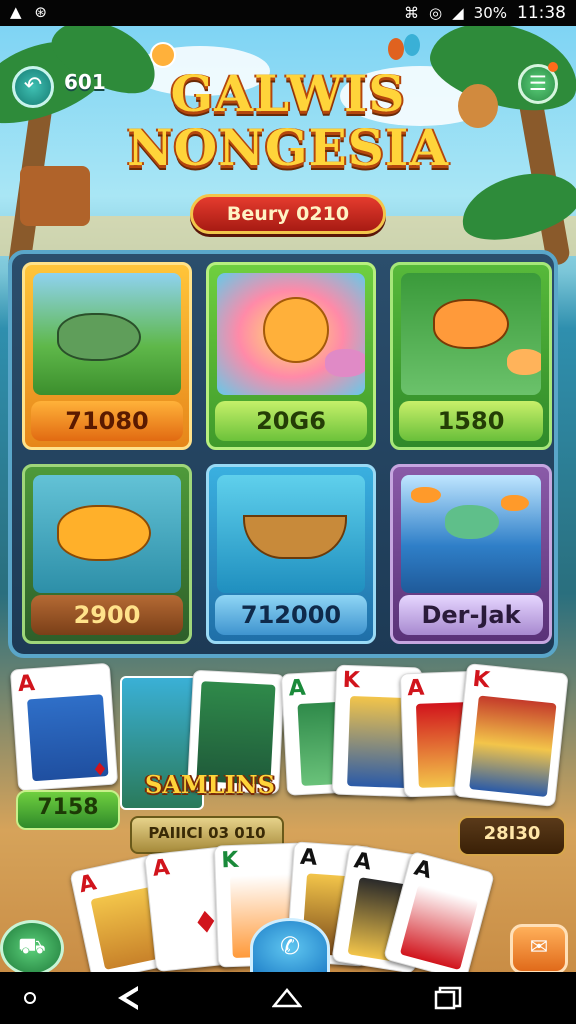 Image resolution: width=576 pixels, height=1024 pixels. I want to click on phone-icon: ✆, so click(290, 946).